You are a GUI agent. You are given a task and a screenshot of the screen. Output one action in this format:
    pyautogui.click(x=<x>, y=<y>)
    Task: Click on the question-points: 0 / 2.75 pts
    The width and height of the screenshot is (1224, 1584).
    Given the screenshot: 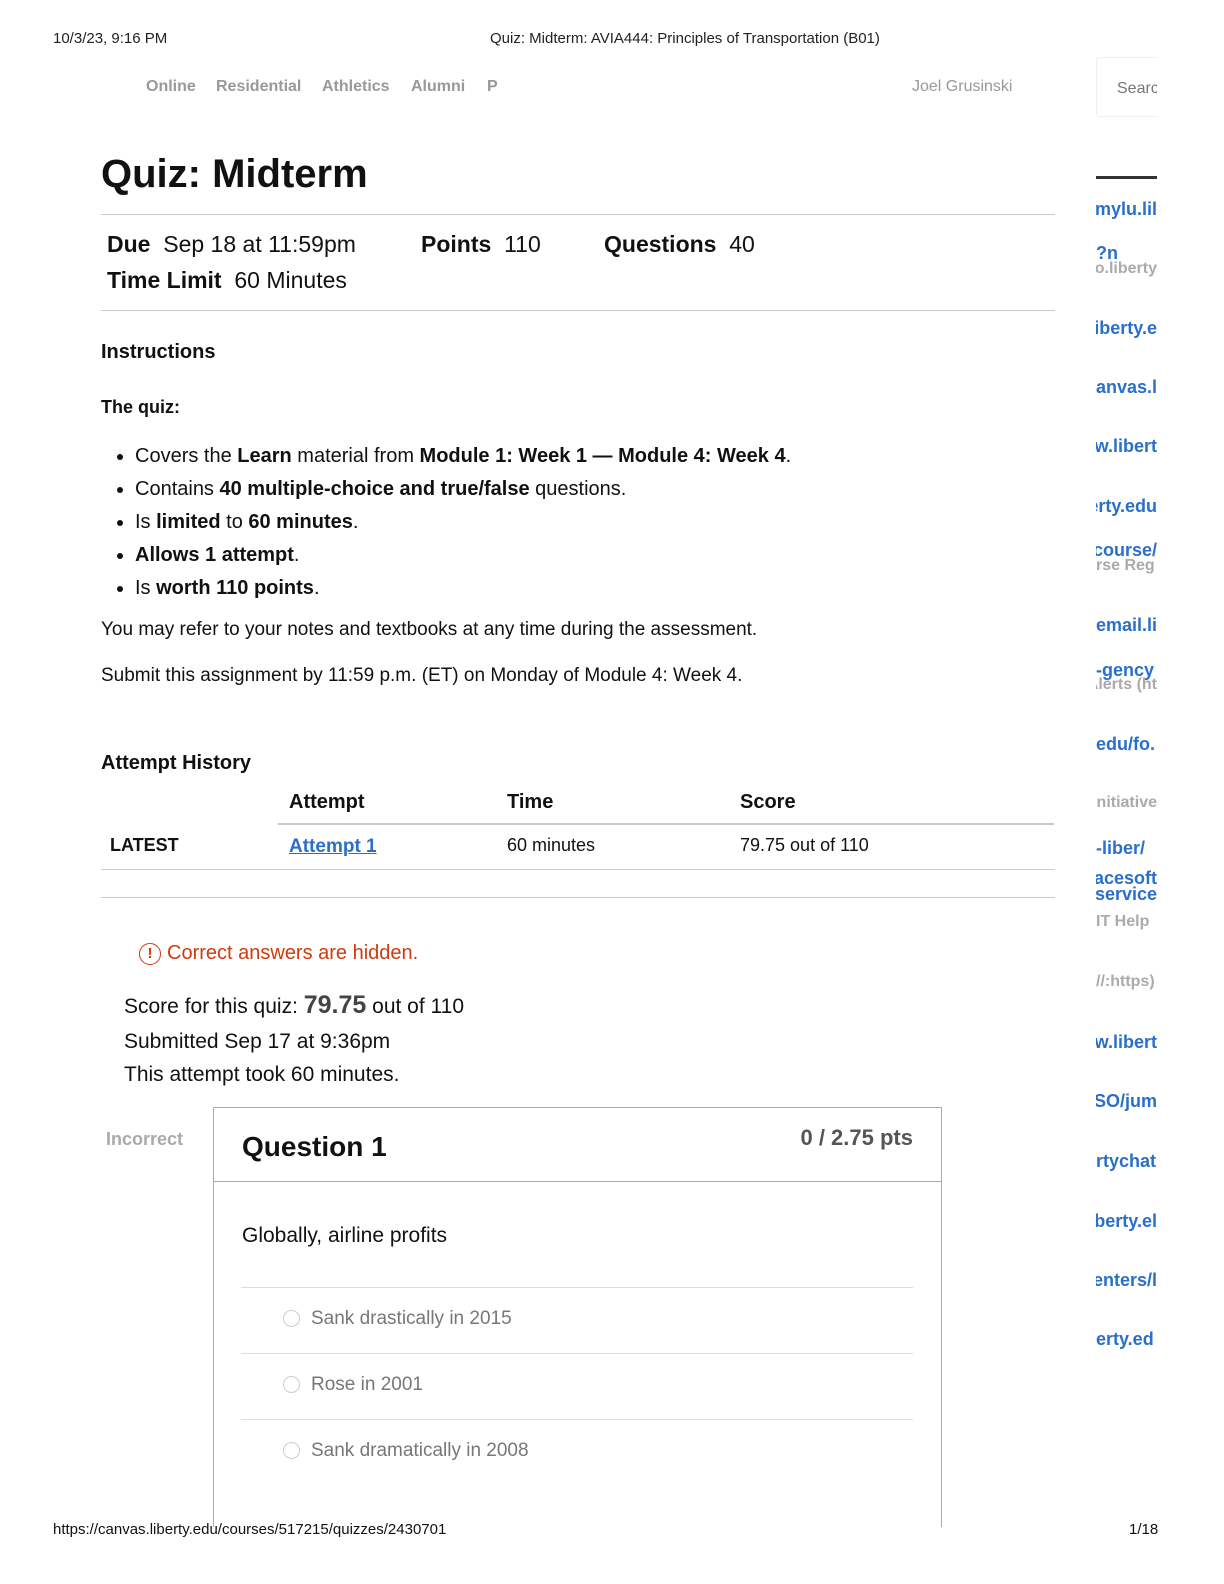 What is the action you would take?
    pyautogui.click(x=856, y=1137)
    